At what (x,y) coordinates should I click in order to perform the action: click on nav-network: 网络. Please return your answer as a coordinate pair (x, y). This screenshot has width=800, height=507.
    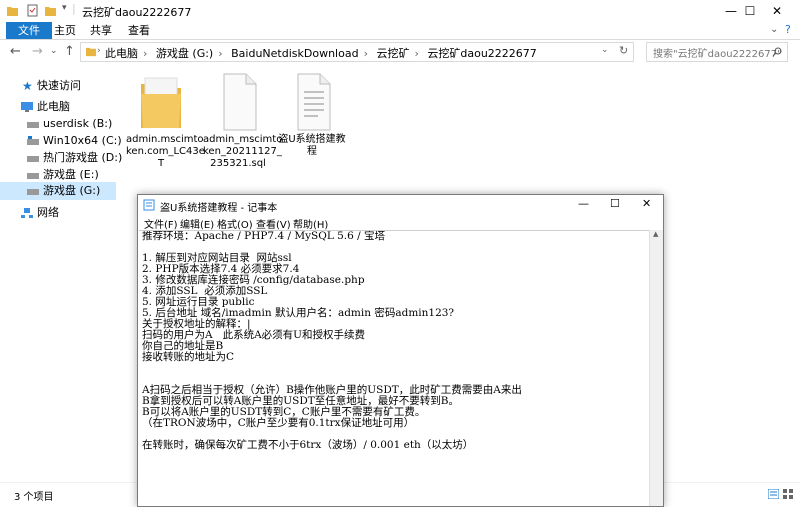
    Looking at the image, I should click on (58, 213).